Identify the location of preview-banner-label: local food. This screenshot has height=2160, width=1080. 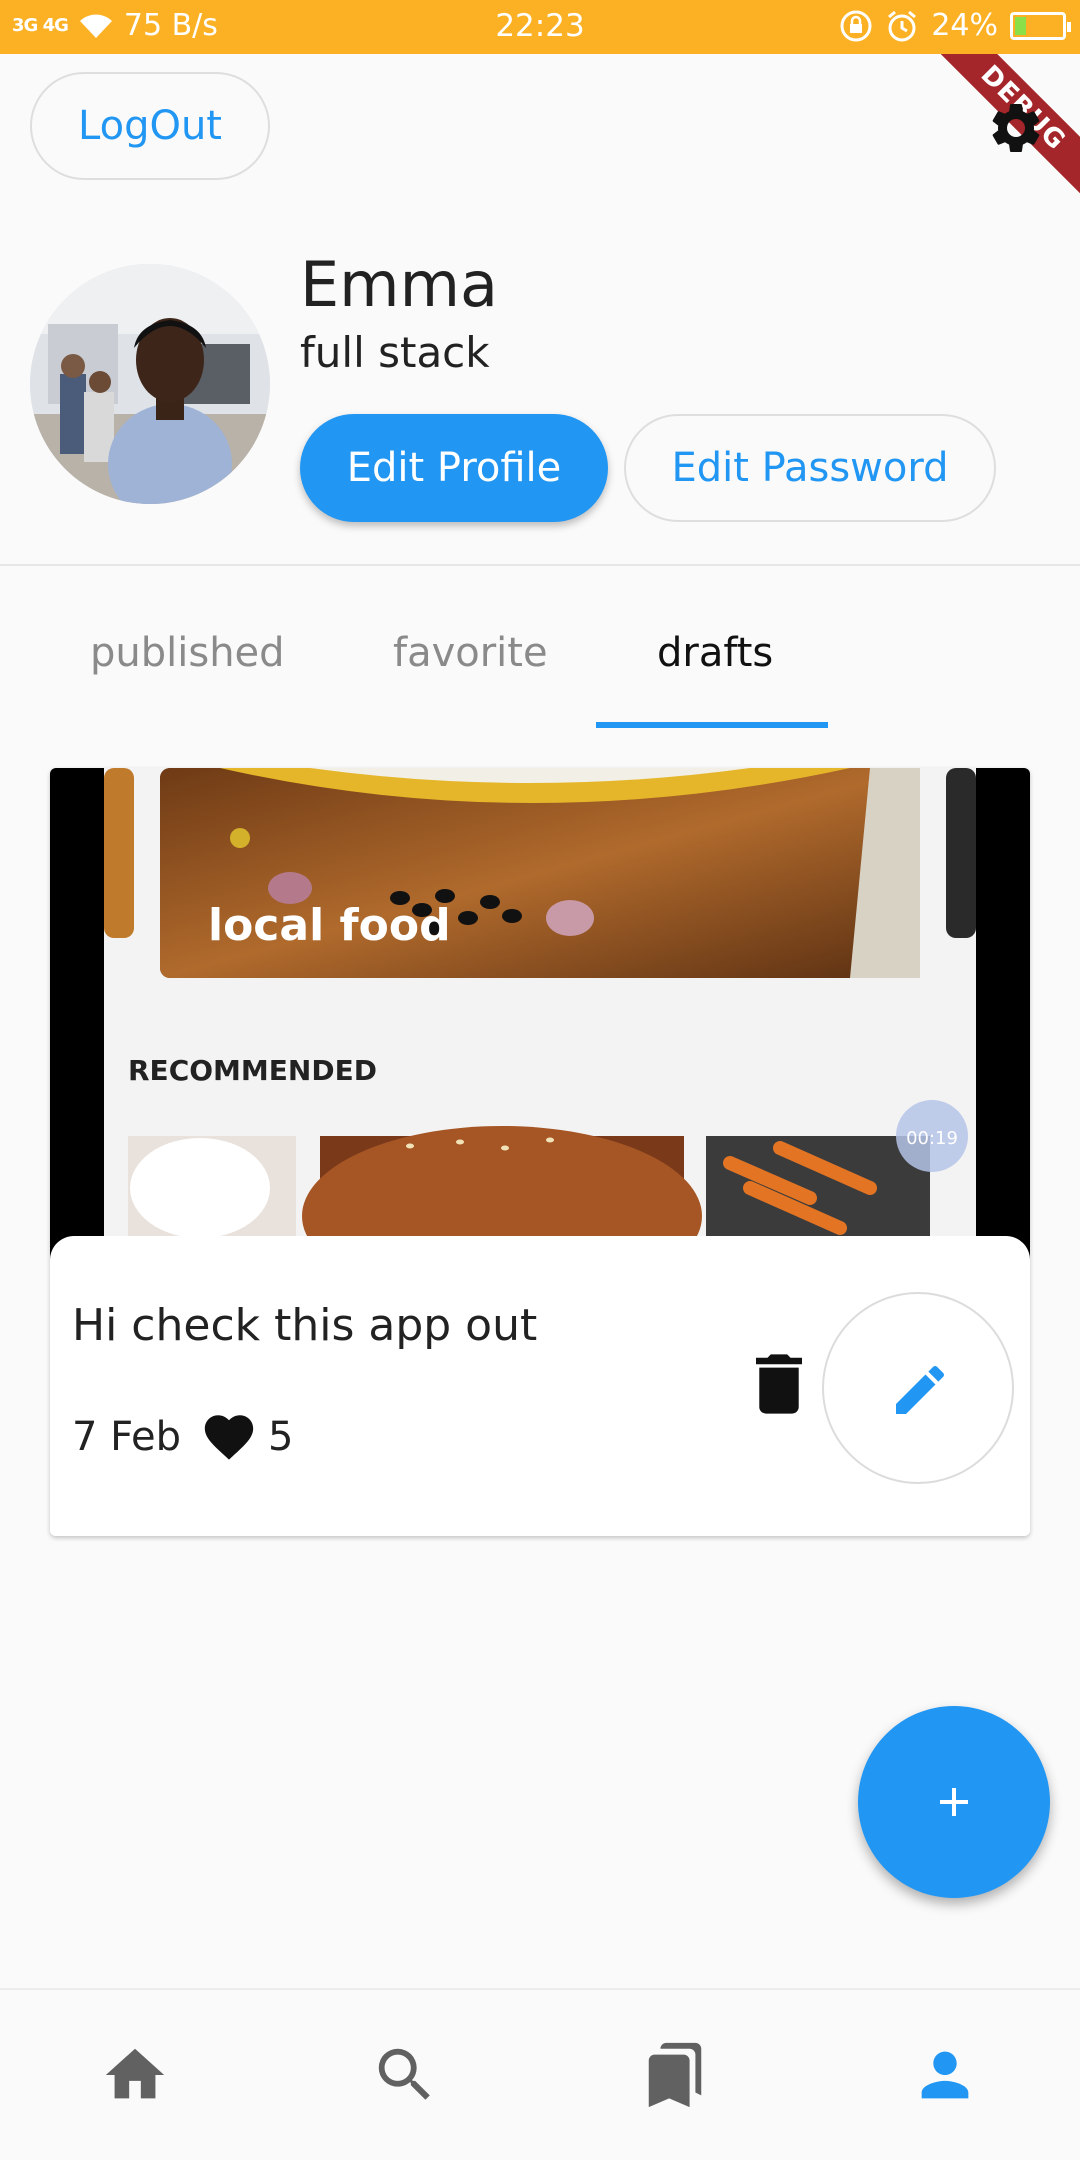
(329, 925).